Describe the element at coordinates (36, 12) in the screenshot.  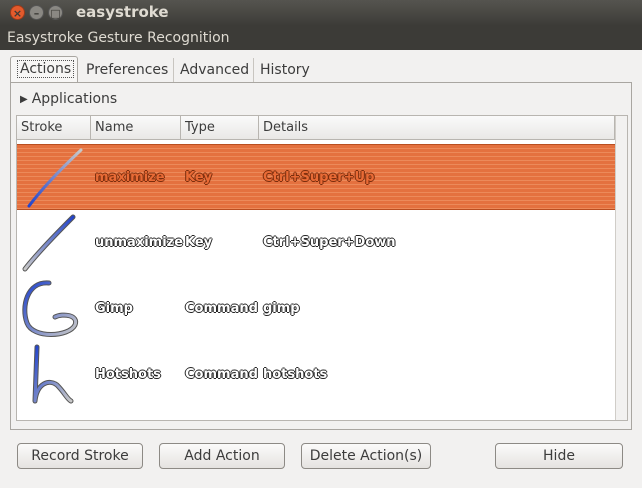
I see `minimize-icon: –` at that location.